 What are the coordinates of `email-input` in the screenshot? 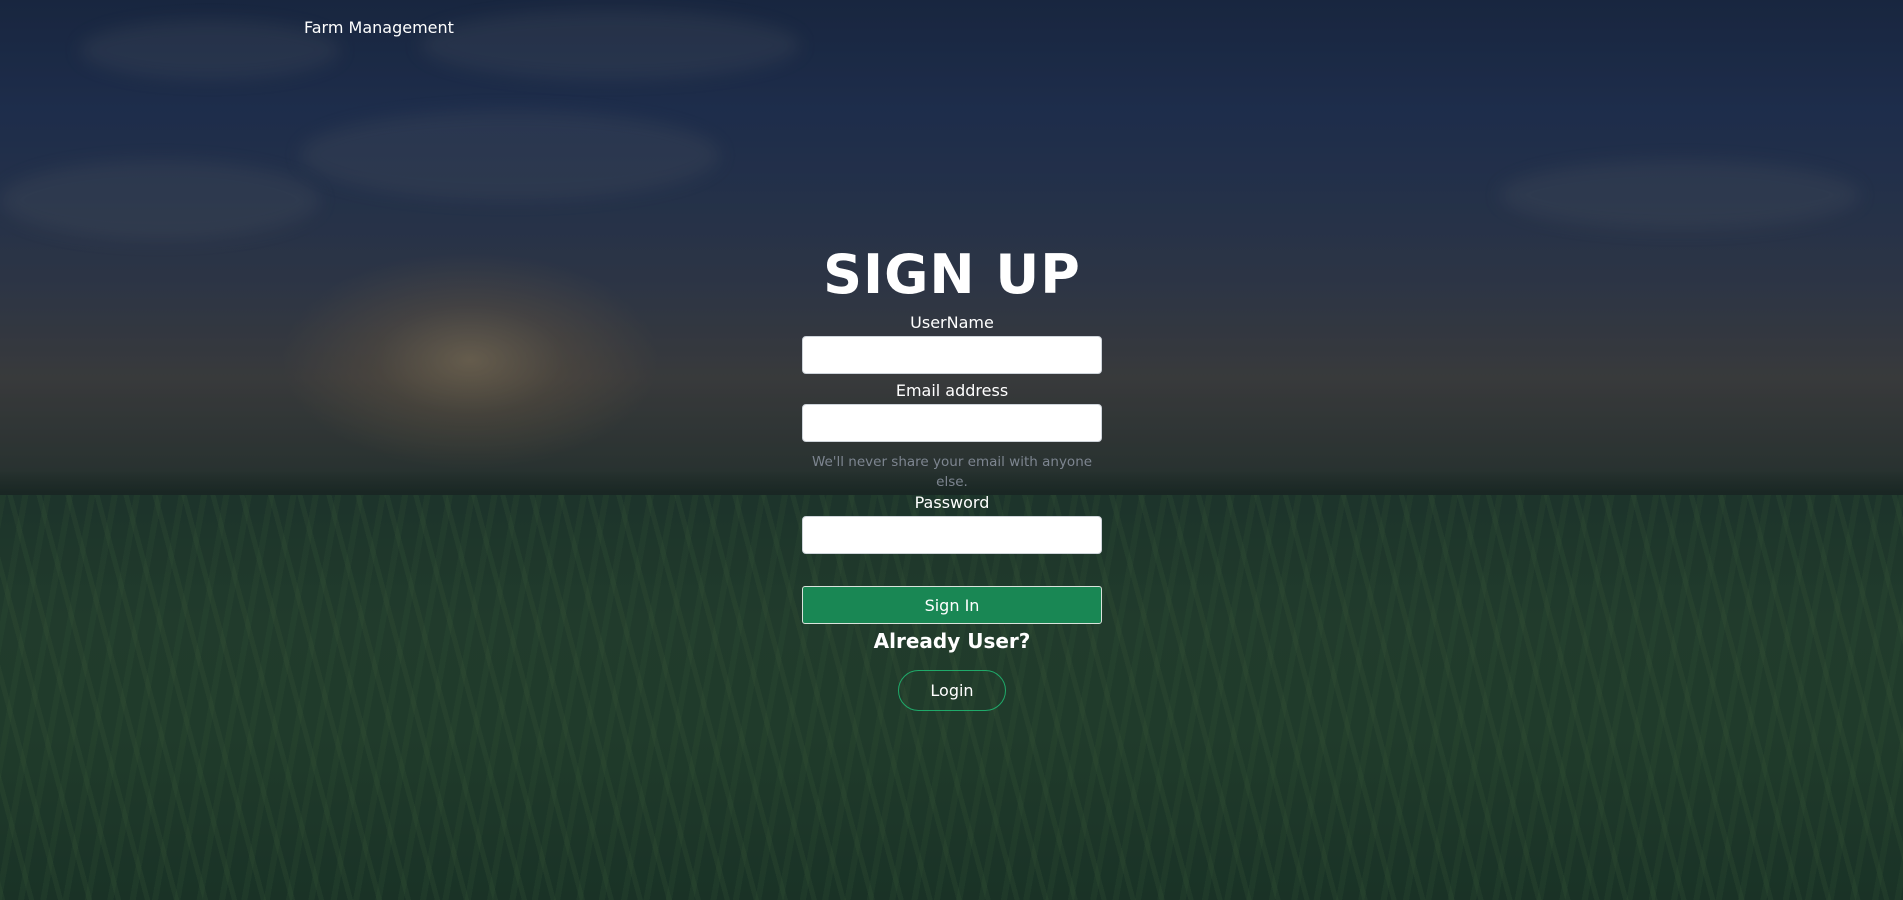 It's located at (952, 423).